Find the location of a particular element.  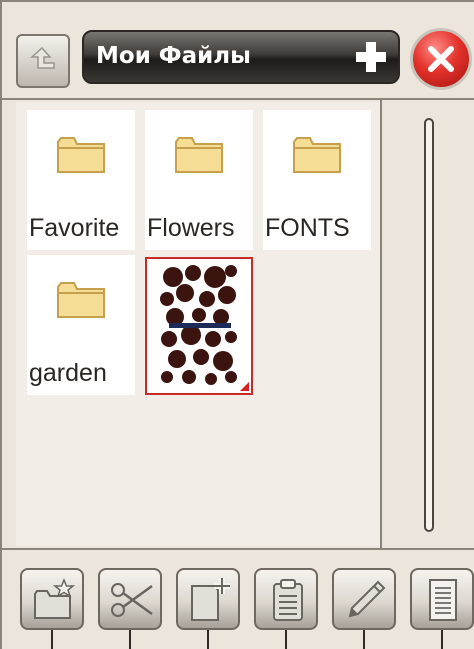

selection-corner-marker is located at coordinates (244, 386).